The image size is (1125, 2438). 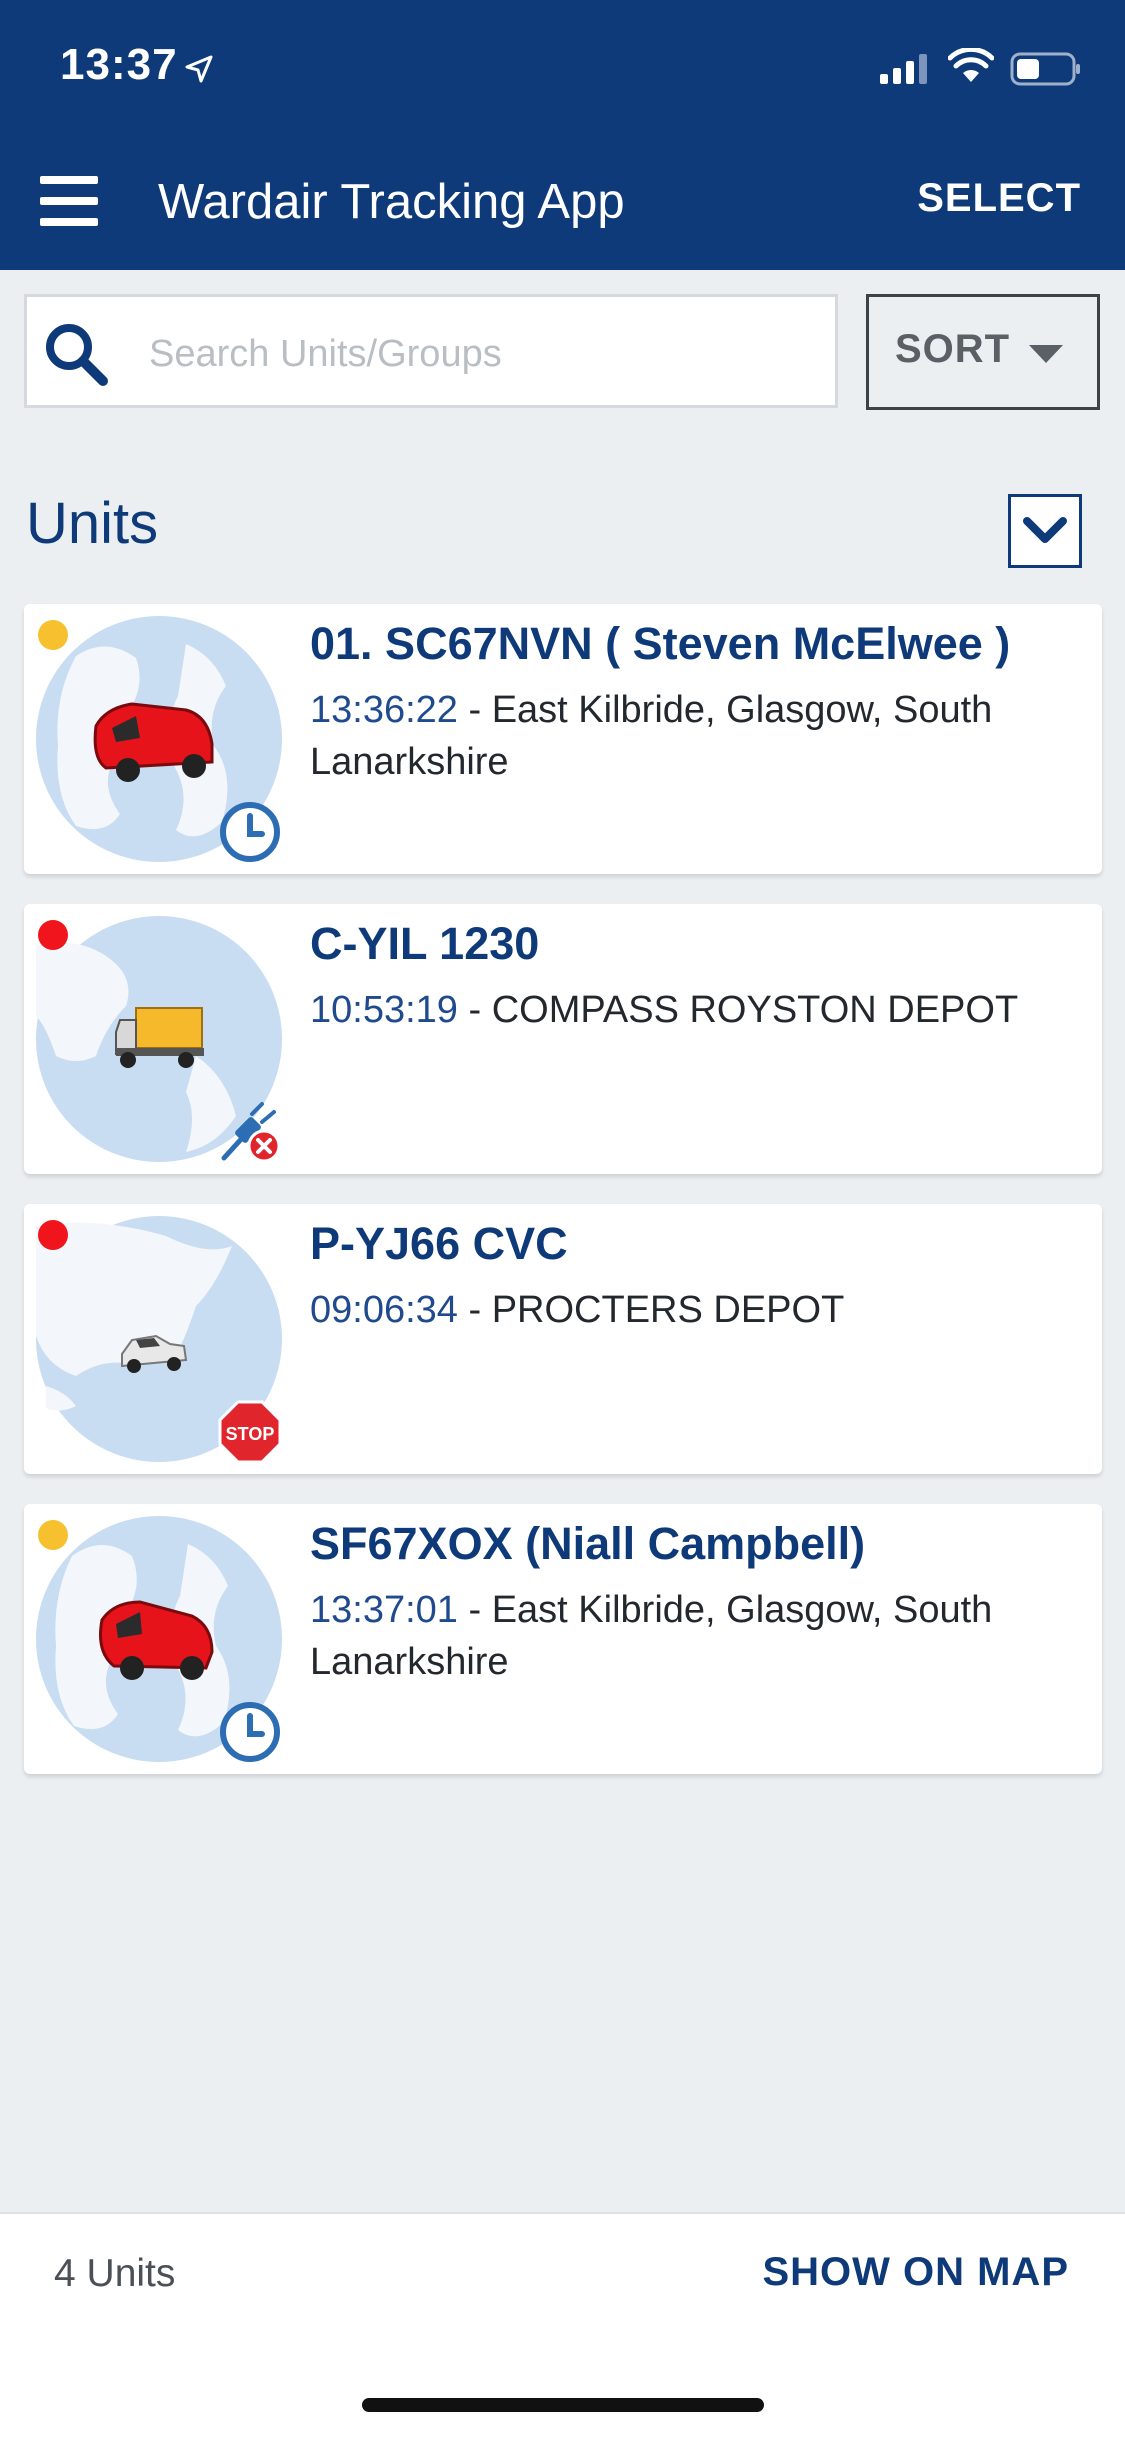 I want to click on unit-detail: 10:53:19 - COMPASS ROYSTON DEPOT, so click(x=695, y=1010).